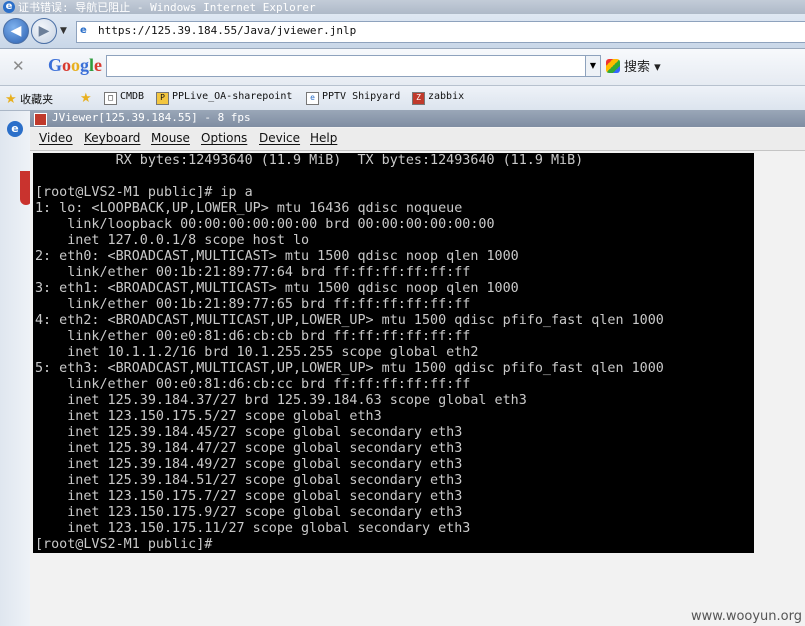 This screenshot has width=805, height=626. I want to click on back-arrow-icon: ◀, so click(16, 31).